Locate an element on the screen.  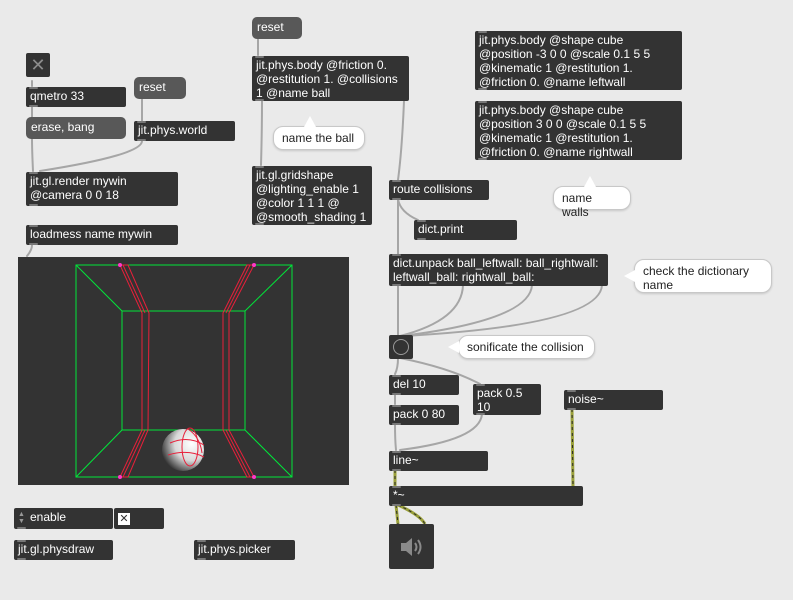
bang-circle-icon is located at coordinates (401, 347).